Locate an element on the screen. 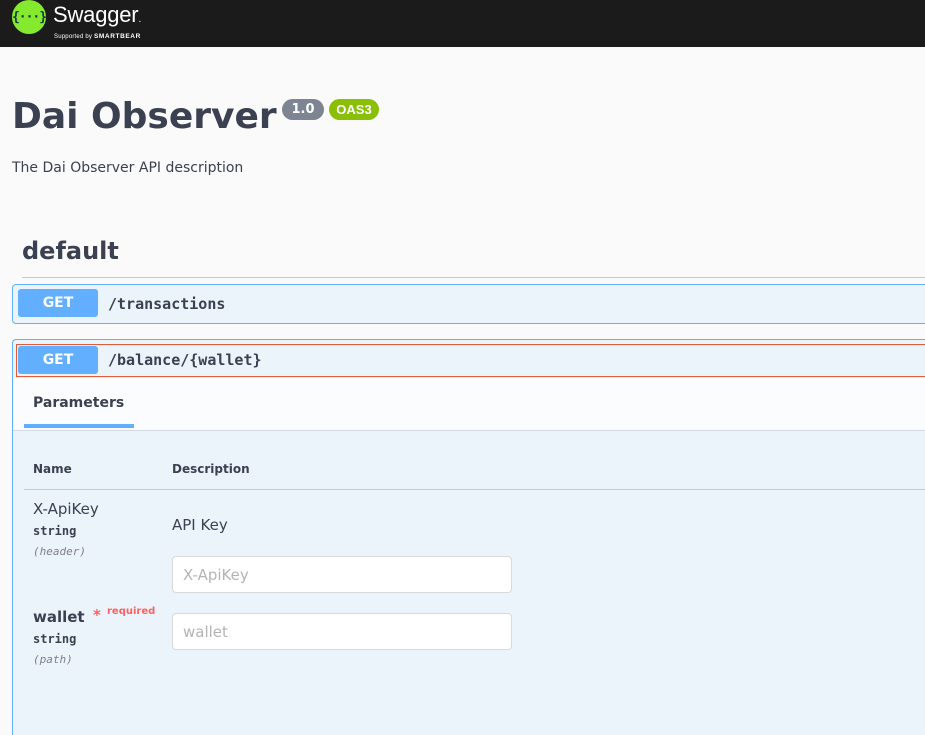 This screenshot has height=735, width=925. column-header-description: Description is located at coordinates (211, 469).